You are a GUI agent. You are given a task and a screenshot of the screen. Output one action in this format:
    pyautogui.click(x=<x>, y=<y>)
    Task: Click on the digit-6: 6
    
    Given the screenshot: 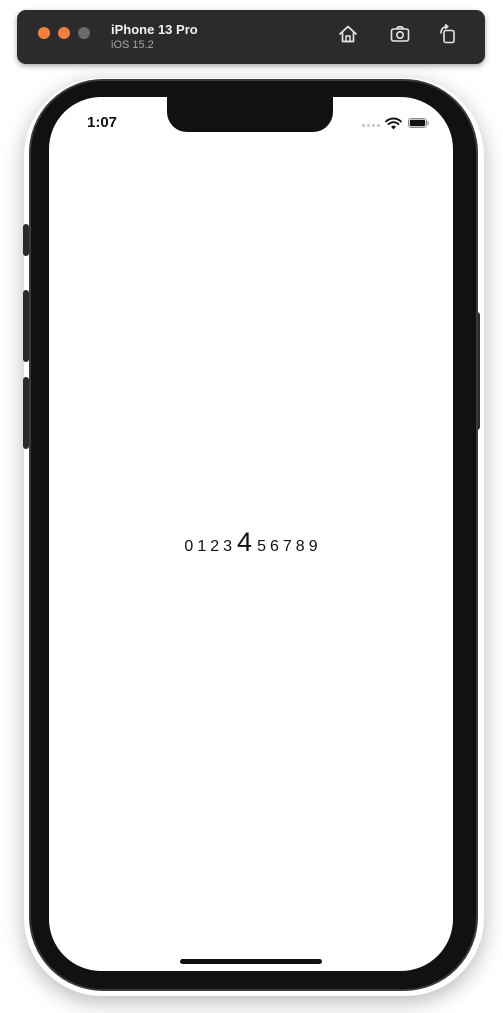 What is the action you would take?
    pyautogui.click(x=274, y=547)
    